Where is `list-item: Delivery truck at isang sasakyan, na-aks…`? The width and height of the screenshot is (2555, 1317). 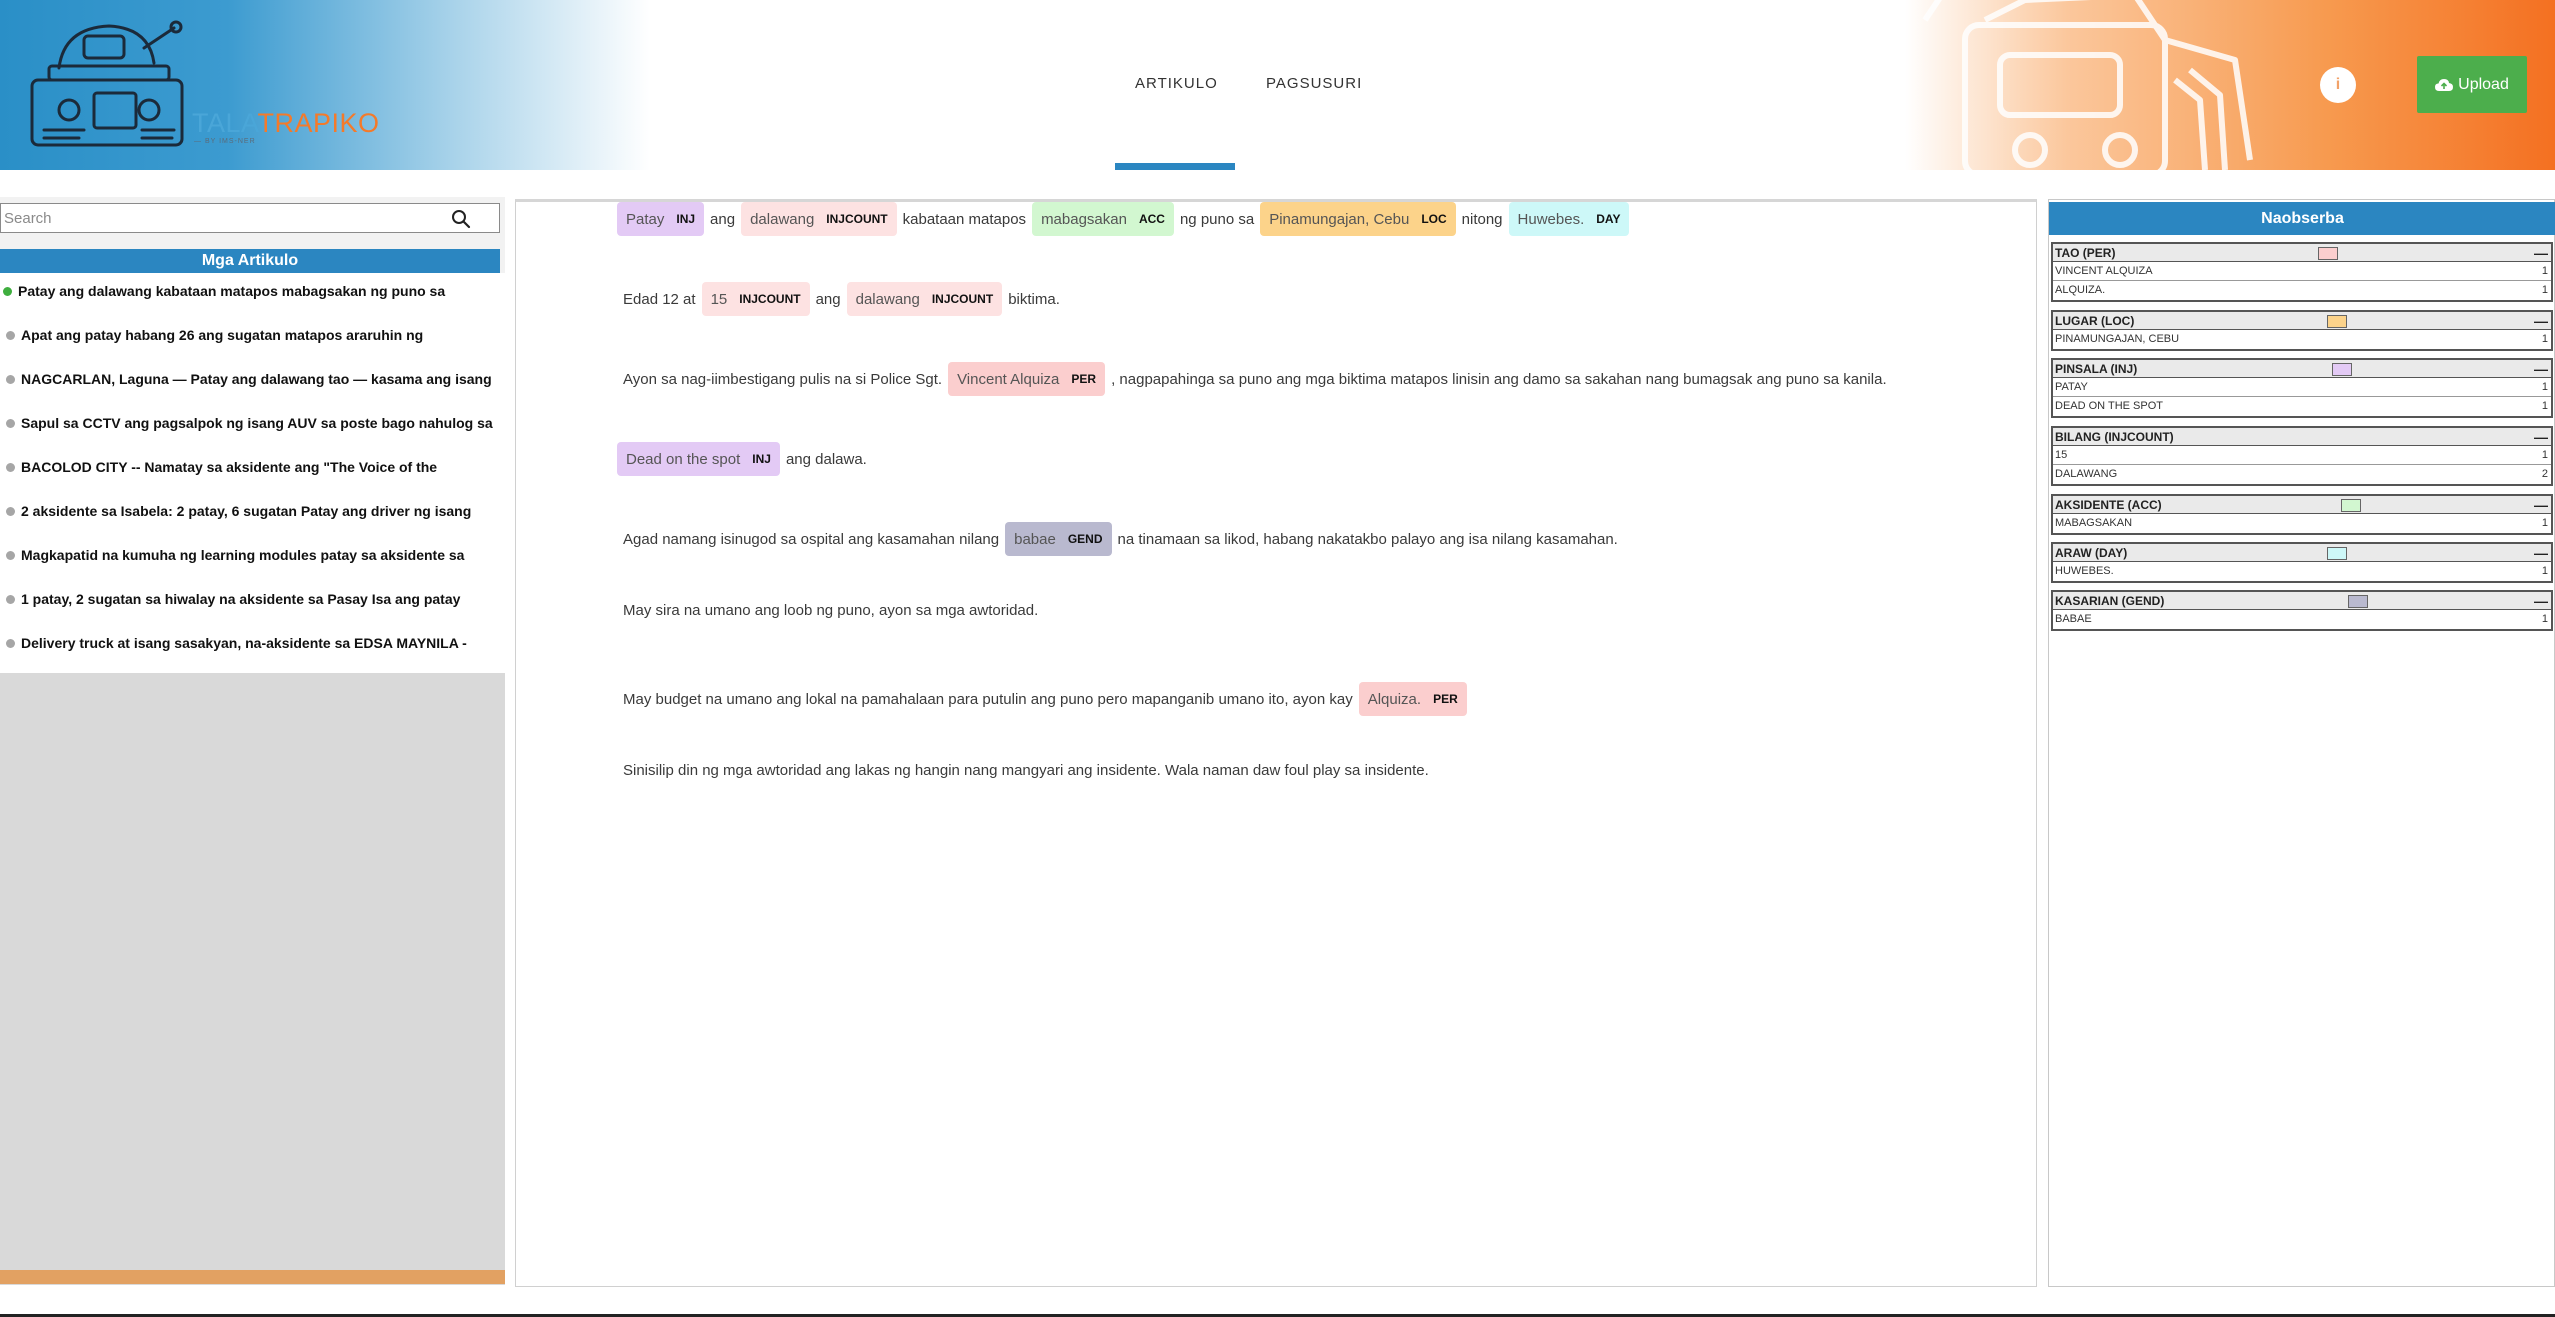 list-item: Delivery truck at isang sasakyan, na-aks… is located at coordinates (252, 643).